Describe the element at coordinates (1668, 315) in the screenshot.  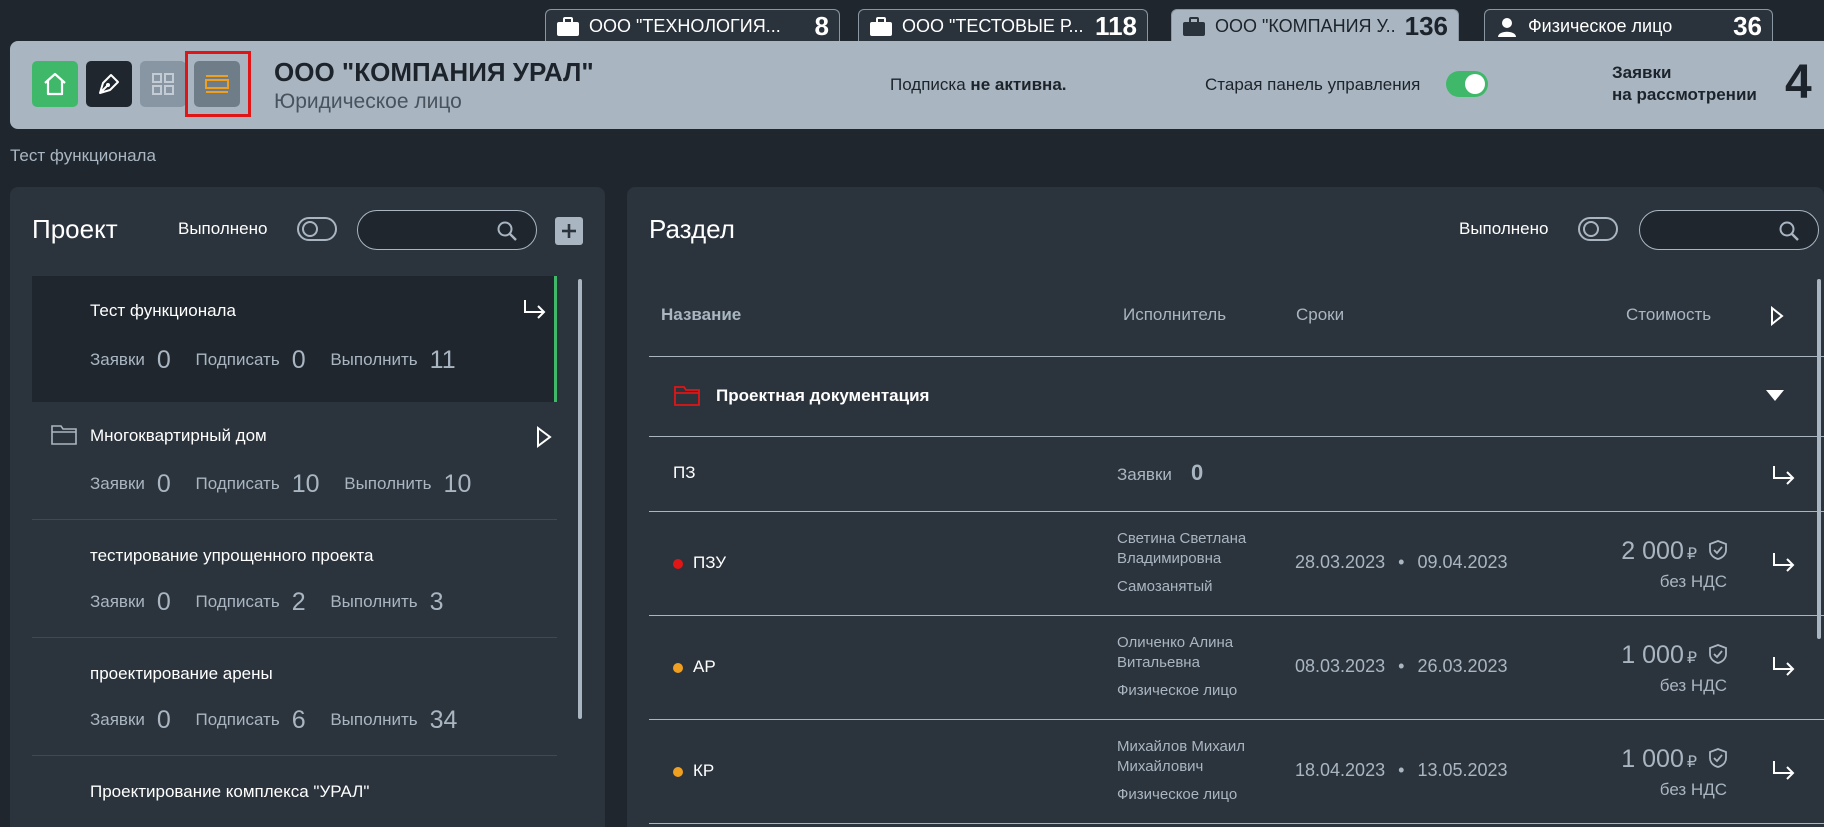
I see `column-cost: Стоимость` at that location.